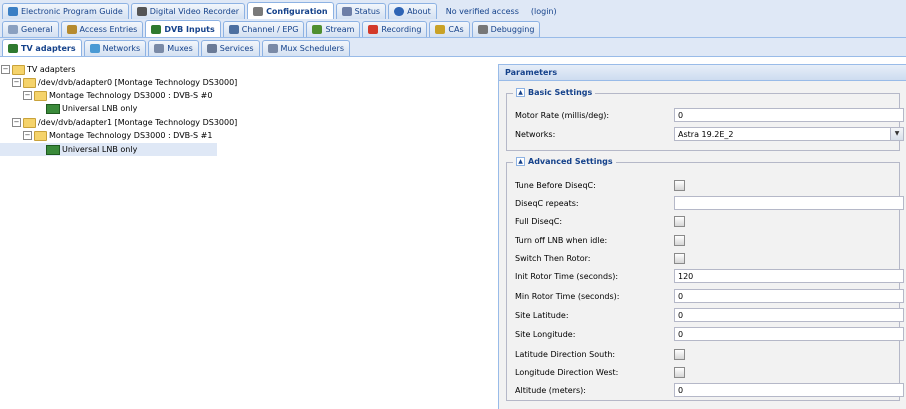 This screenshot has height=409, width=906. Describe the element at coordinates (395, 29) in the screenshot. I see `tab-recording: Recording` at that location.